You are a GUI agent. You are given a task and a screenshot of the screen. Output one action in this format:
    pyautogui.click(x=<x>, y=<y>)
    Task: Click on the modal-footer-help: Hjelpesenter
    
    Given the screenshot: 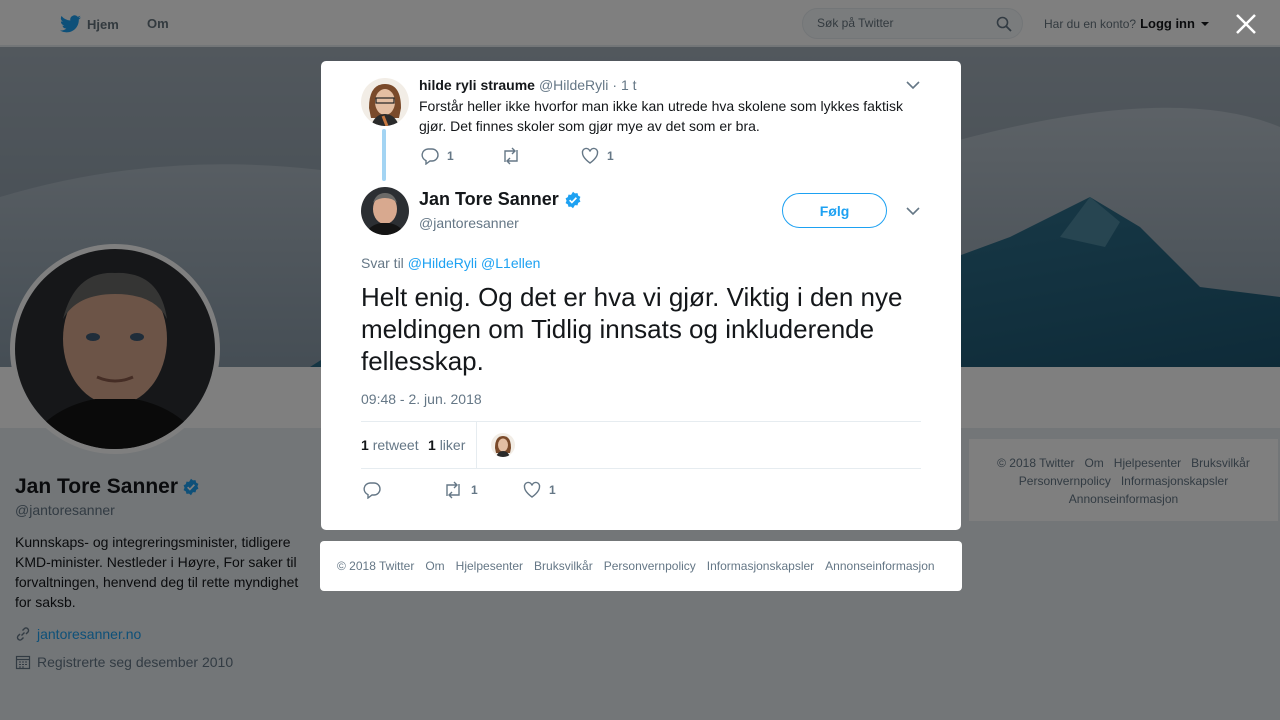 What is the action you would take?
    pyautogui.click(x=489, y=566)
    